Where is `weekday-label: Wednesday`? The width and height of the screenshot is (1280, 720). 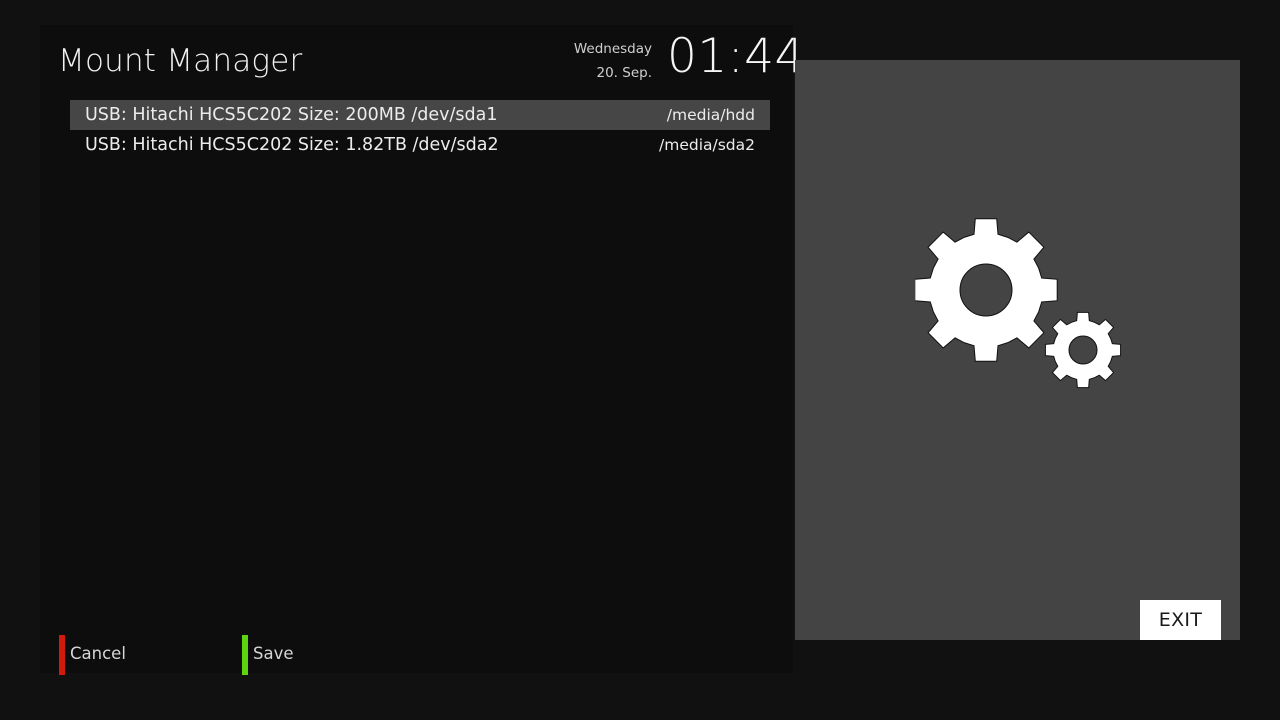 weekday-label: Wednesday is located at coordinates (612, 49).